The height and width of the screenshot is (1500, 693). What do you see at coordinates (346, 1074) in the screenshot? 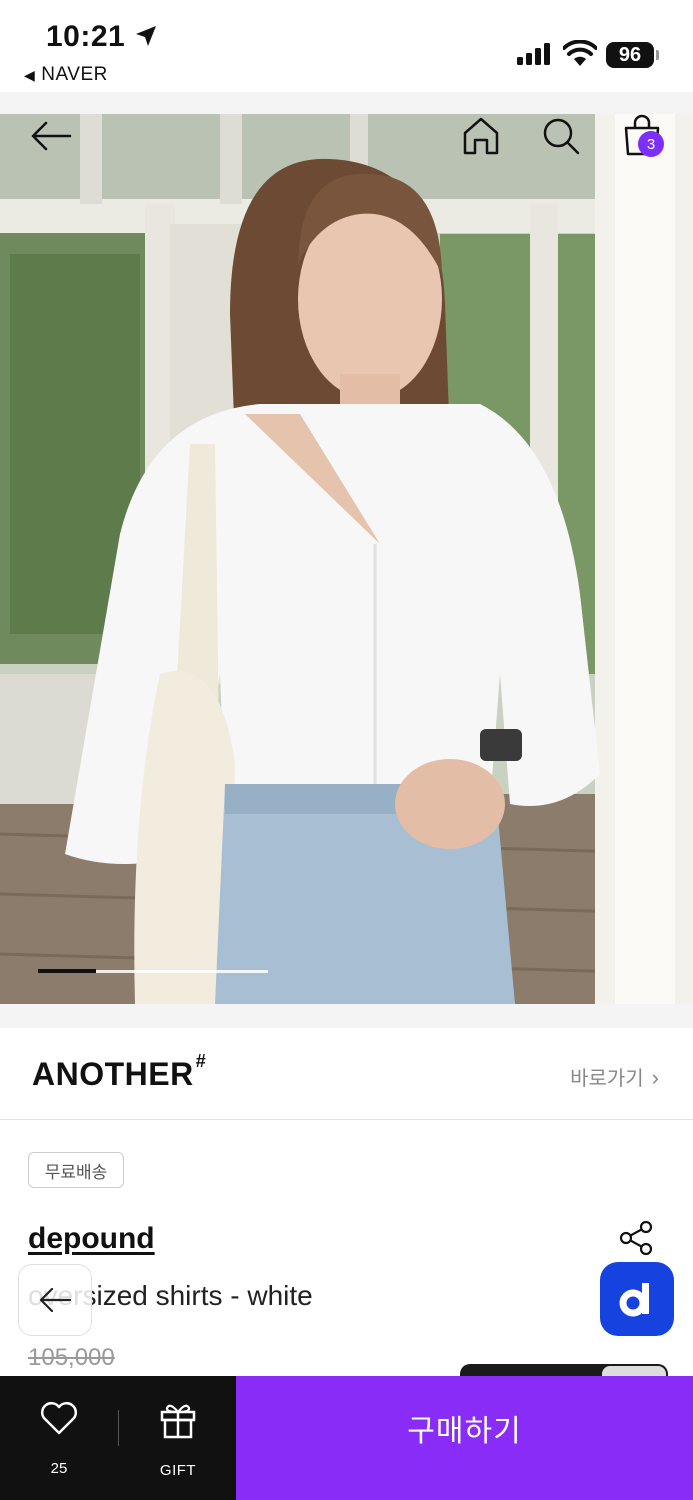
I see `brand-row: ANOTHER # 바로가기 ›` at bounding box center [346, 1074].